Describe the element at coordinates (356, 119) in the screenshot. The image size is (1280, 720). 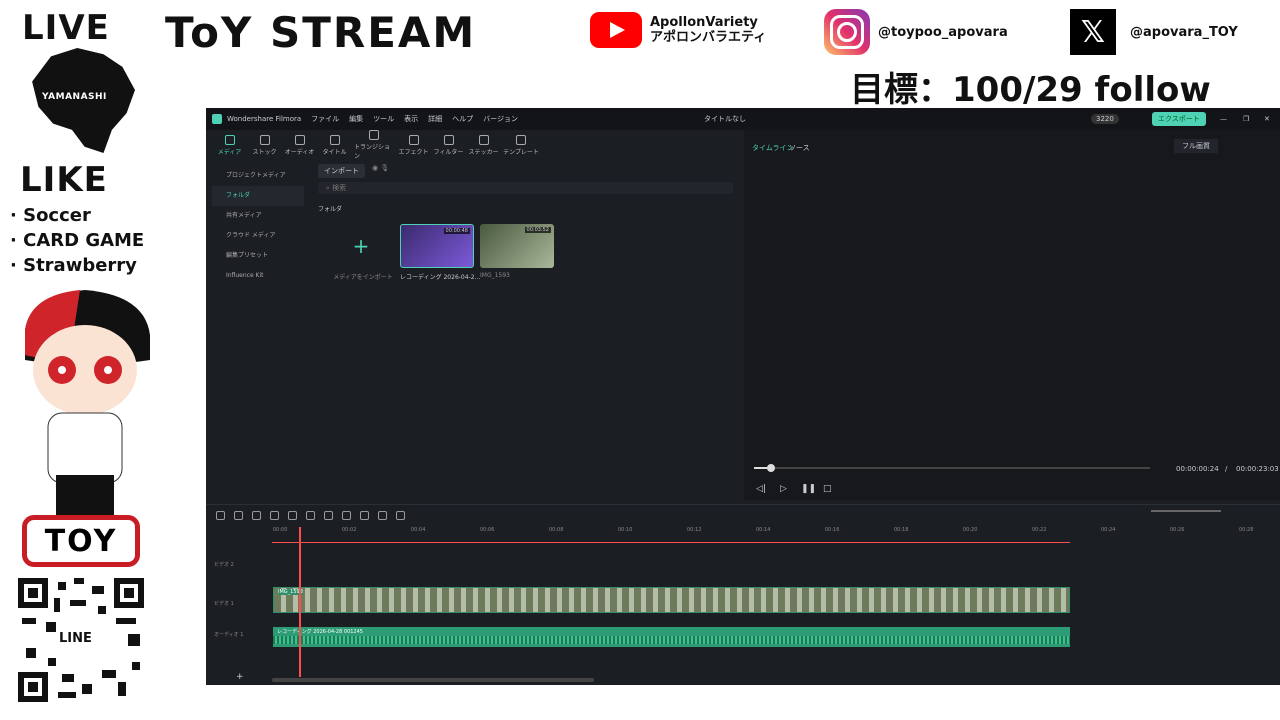
I see `menu-edit: 編集` at that location.